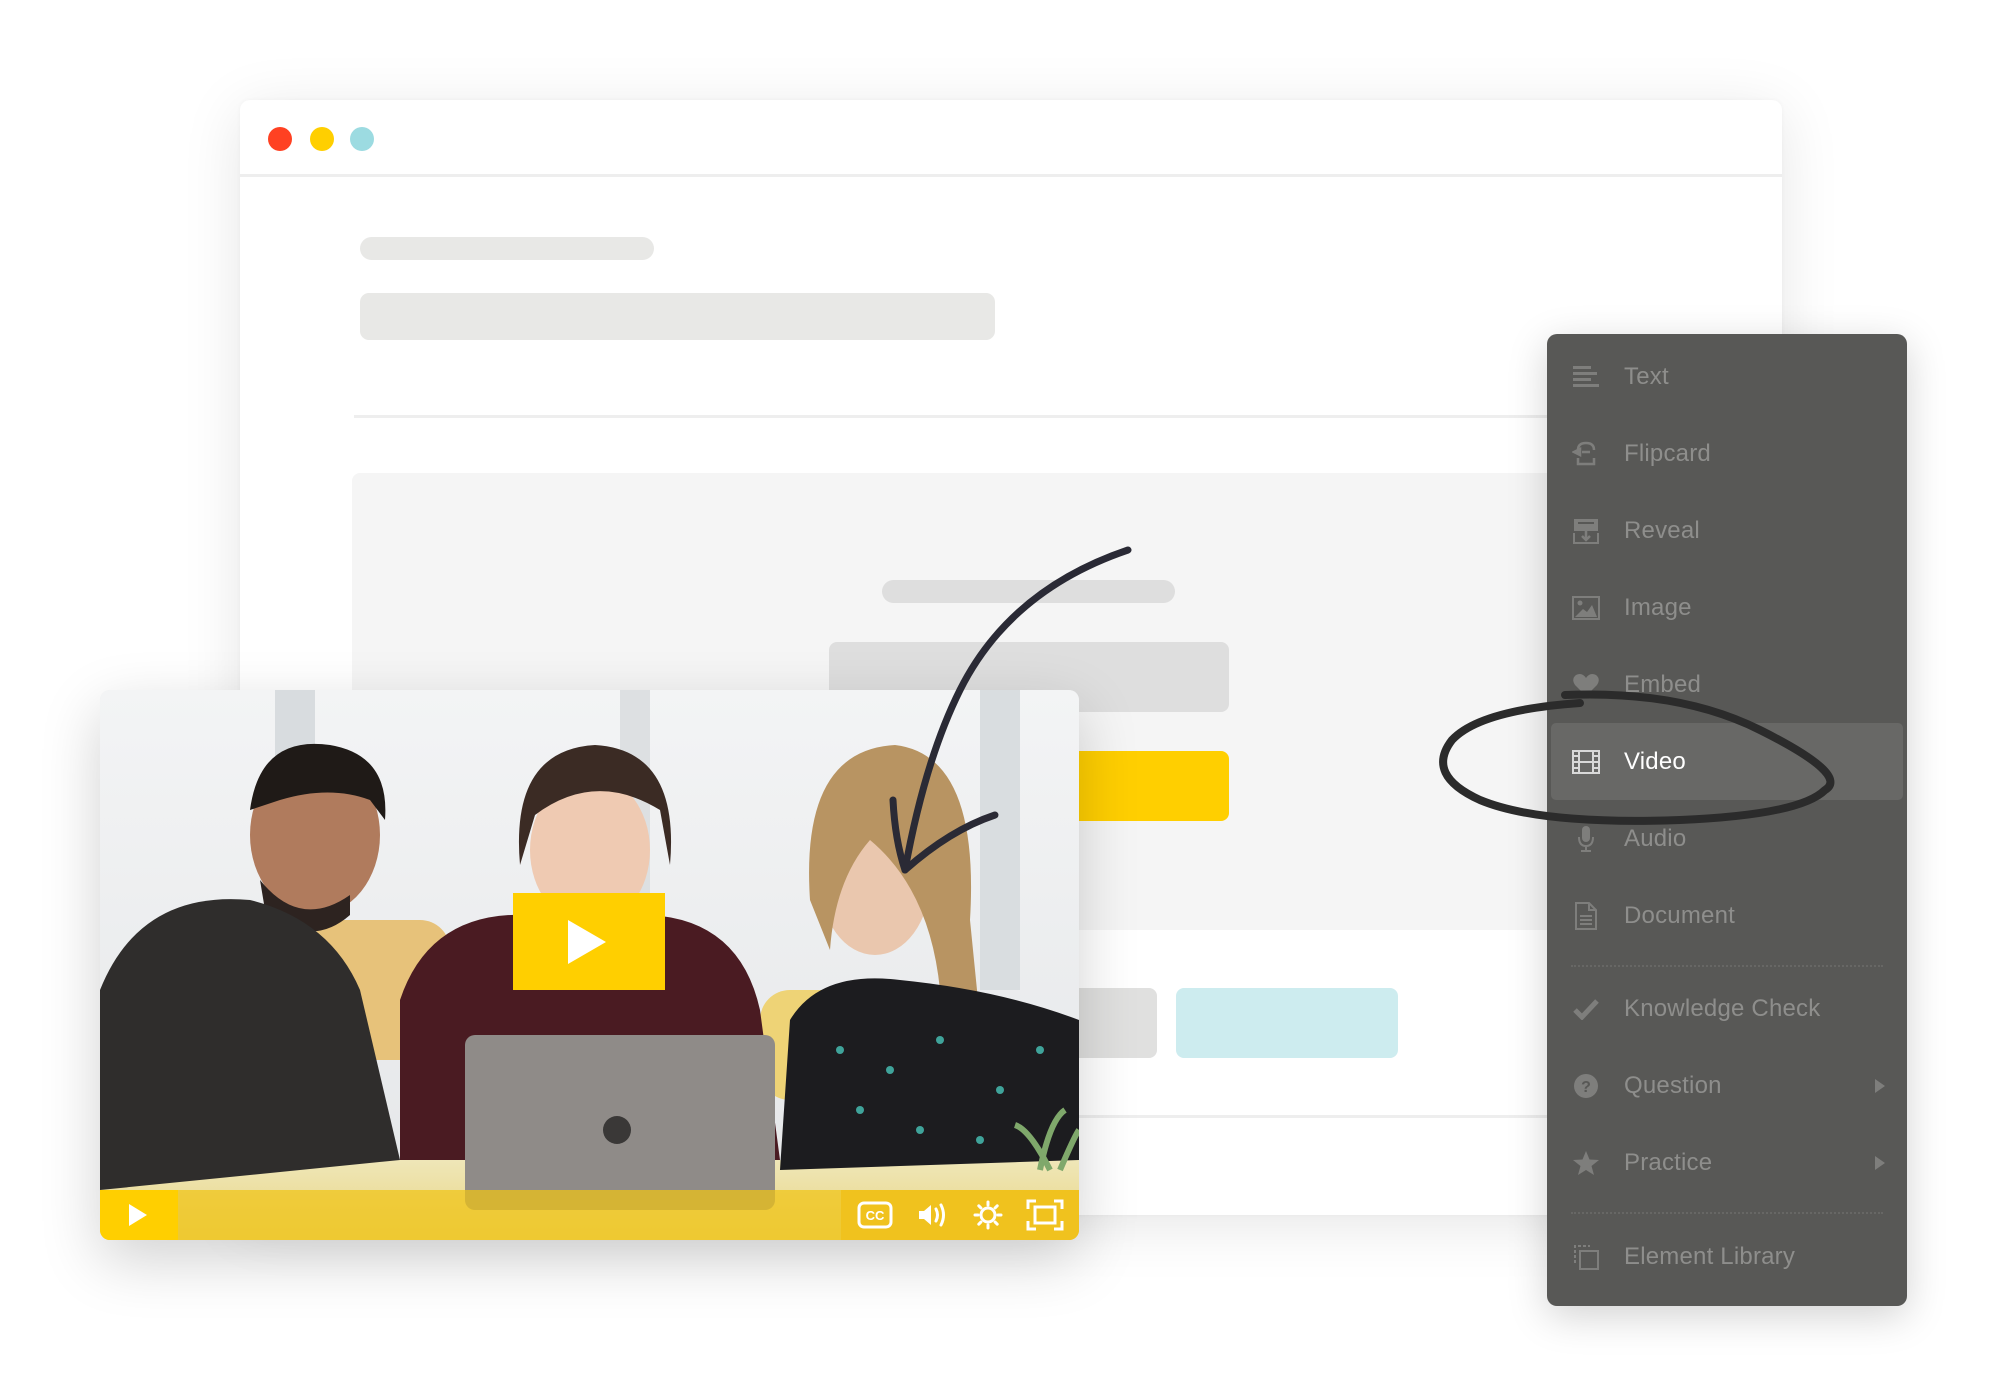 This screenshot has height=1400, width=2000. What do you see at coordinates (1646, 376) in the screenshot?
I see `menu-item-label: Text` at bounding box center [1646, 376].